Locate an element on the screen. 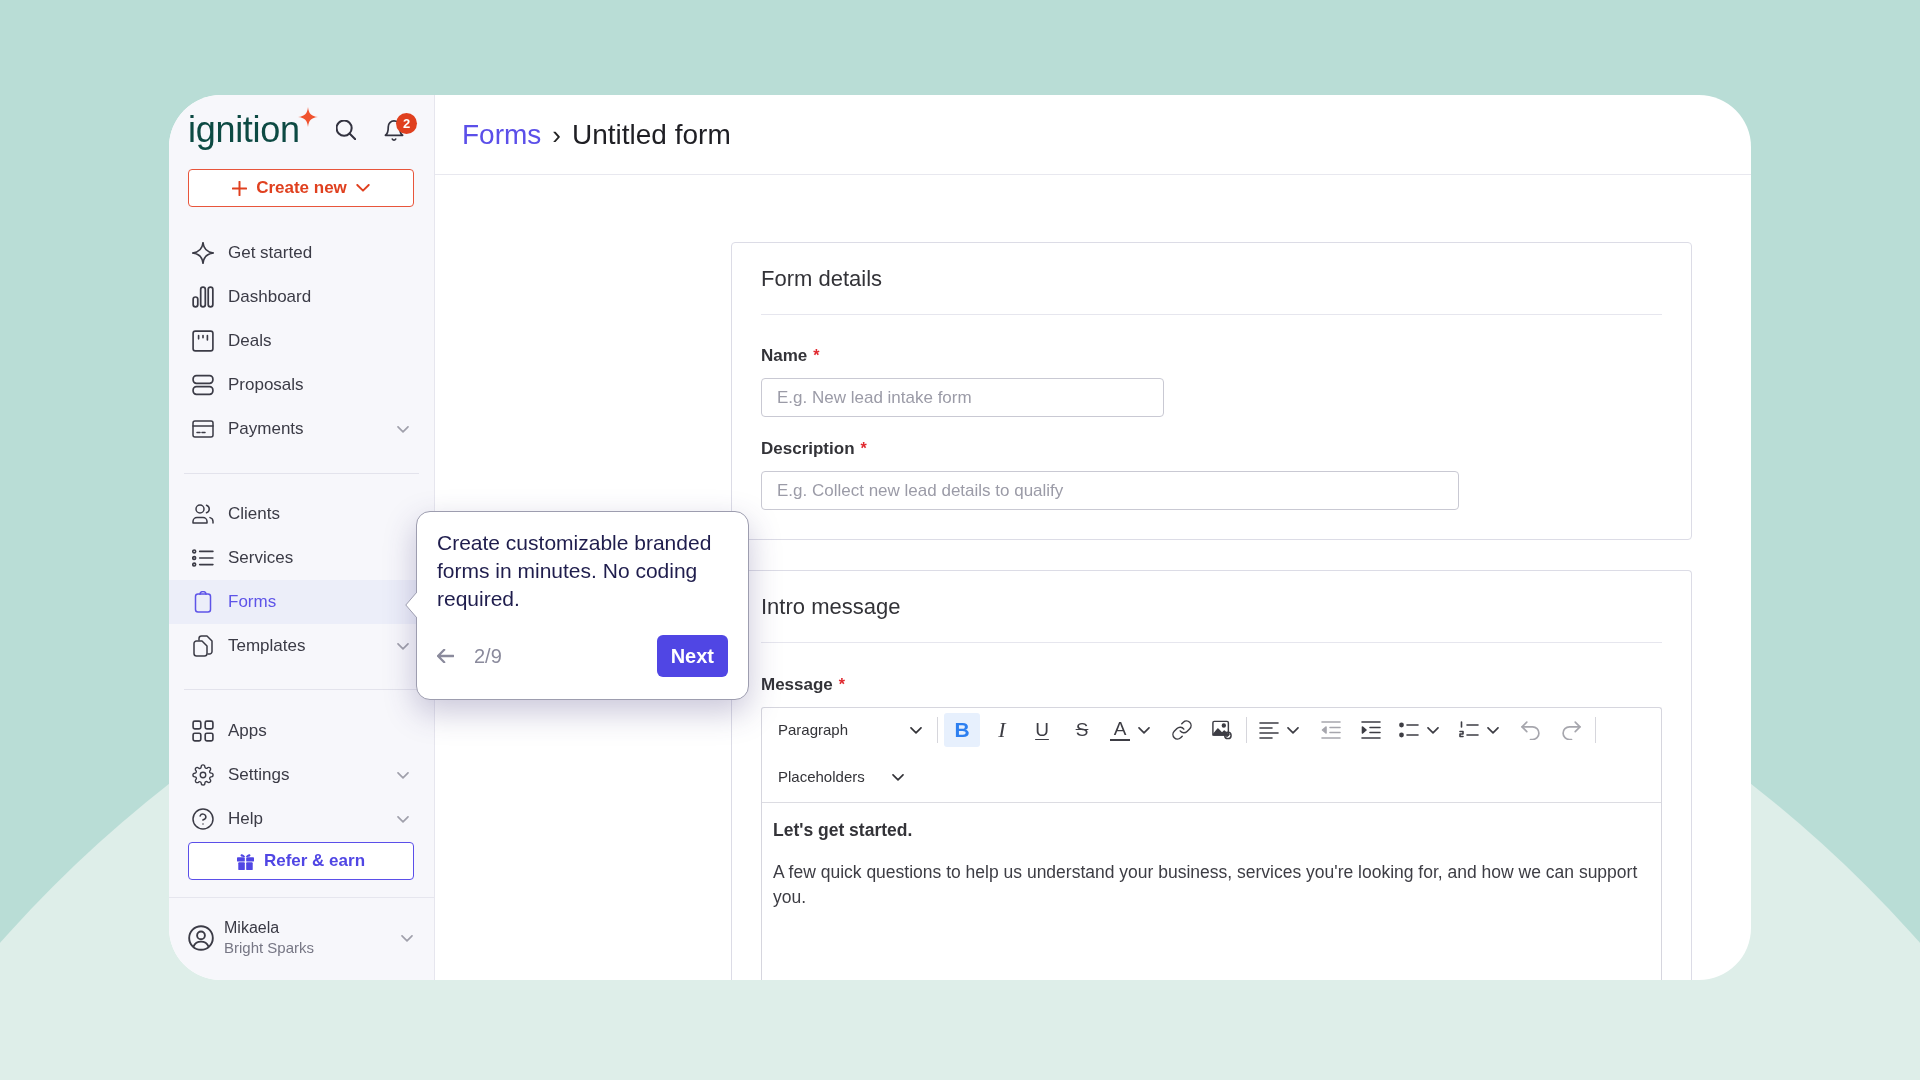 The image size is (1920, 1080). plus-icon is located at coordinates (240, 188).